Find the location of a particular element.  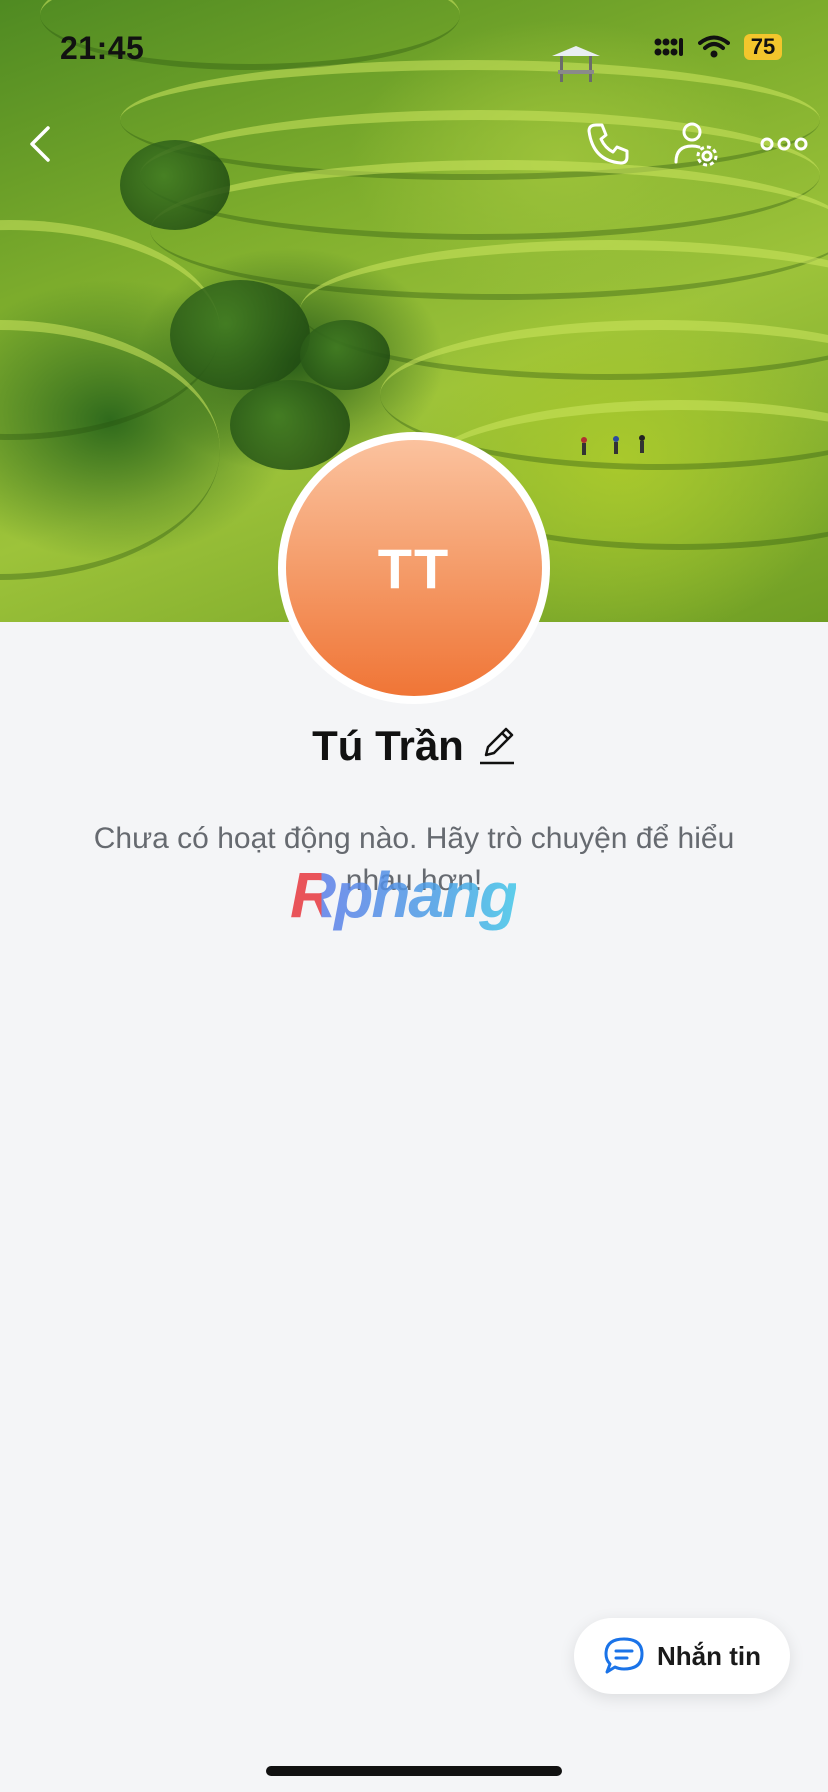

call-button is located at coordinates (608, 144).